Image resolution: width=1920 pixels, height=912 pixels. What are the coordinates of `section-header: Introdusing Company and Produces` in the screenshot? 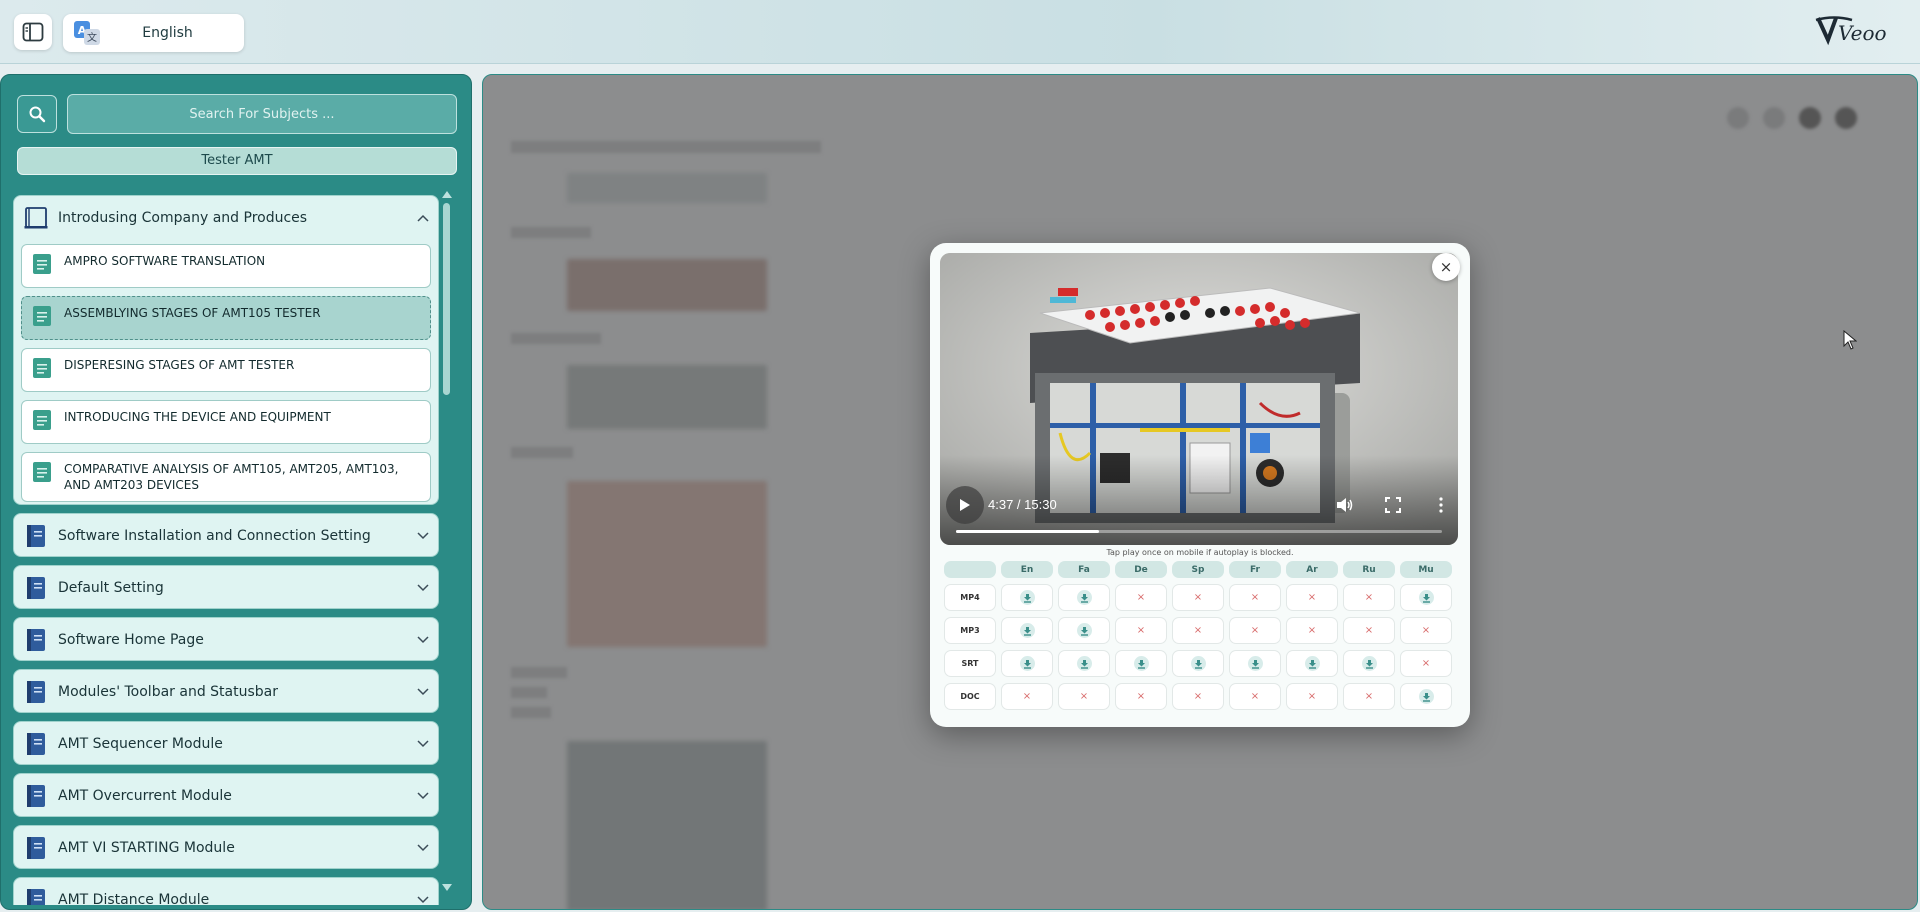 It's located at (226, 218).